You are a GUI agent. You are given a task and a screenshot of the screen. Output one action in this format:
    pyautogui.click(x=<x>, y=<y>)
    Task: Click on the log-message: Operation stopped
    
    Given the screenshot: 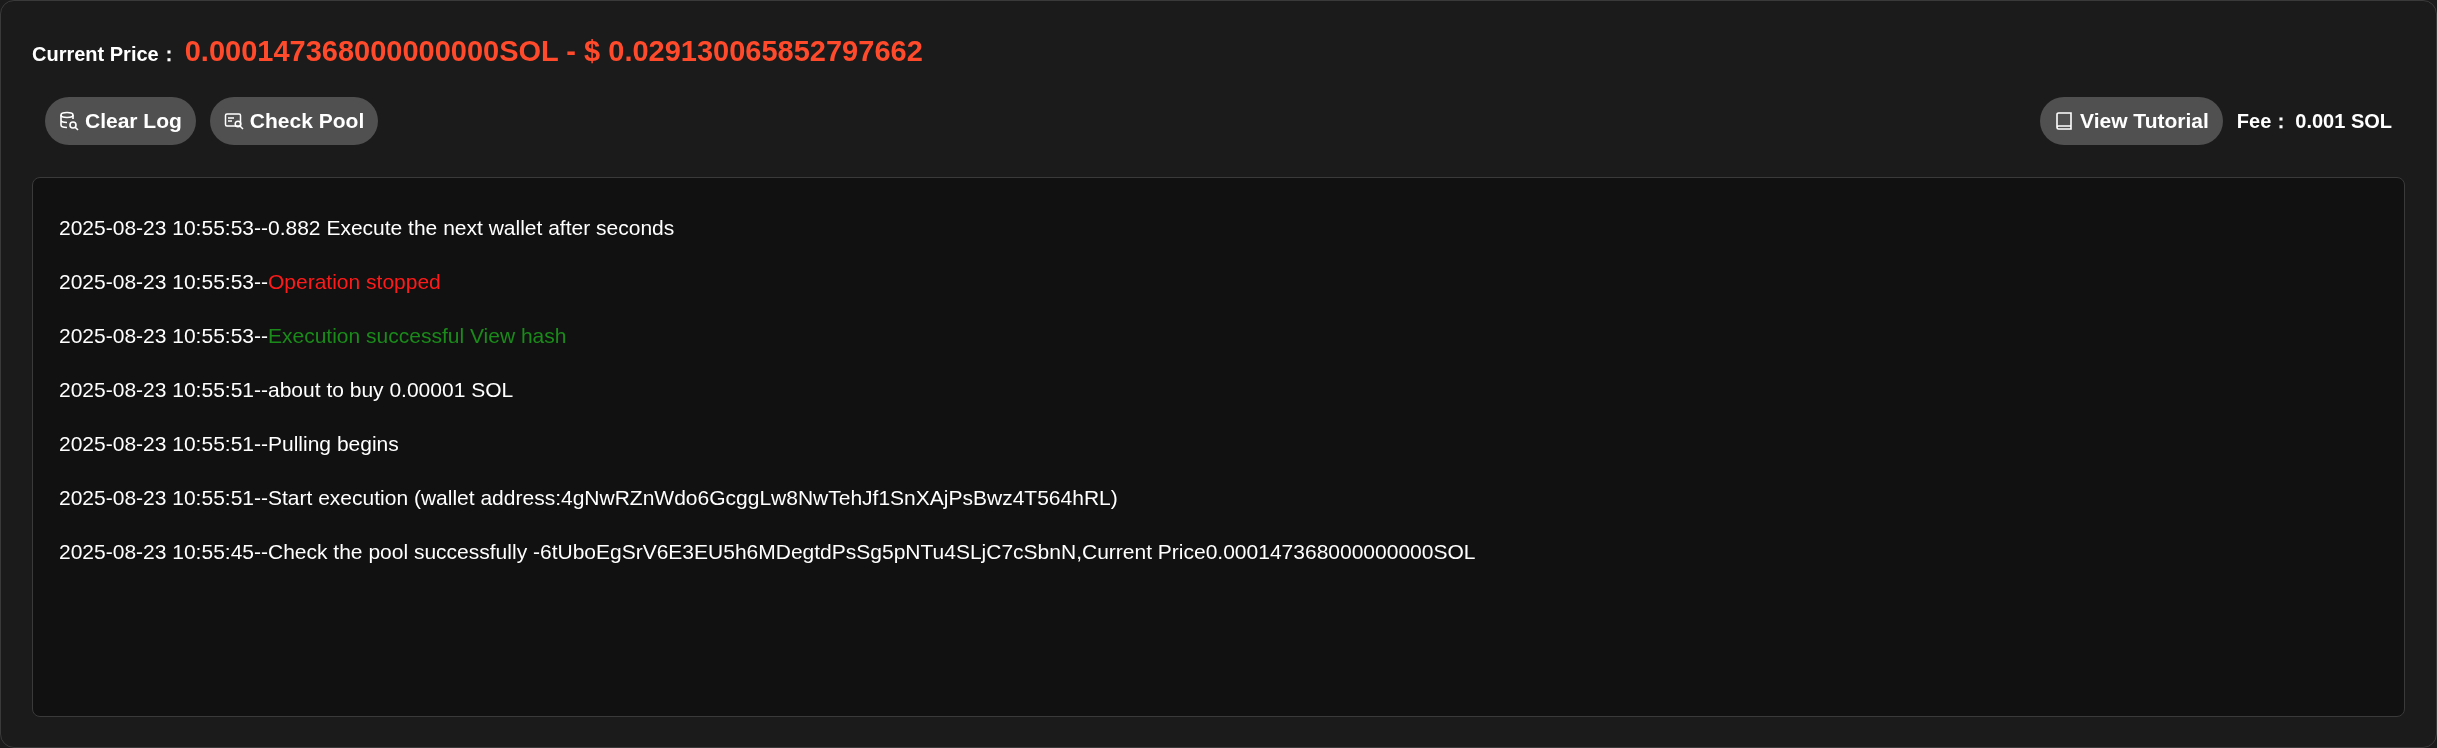 What is the action you would take?
    pyautogui.click(x=354, y=281)
    